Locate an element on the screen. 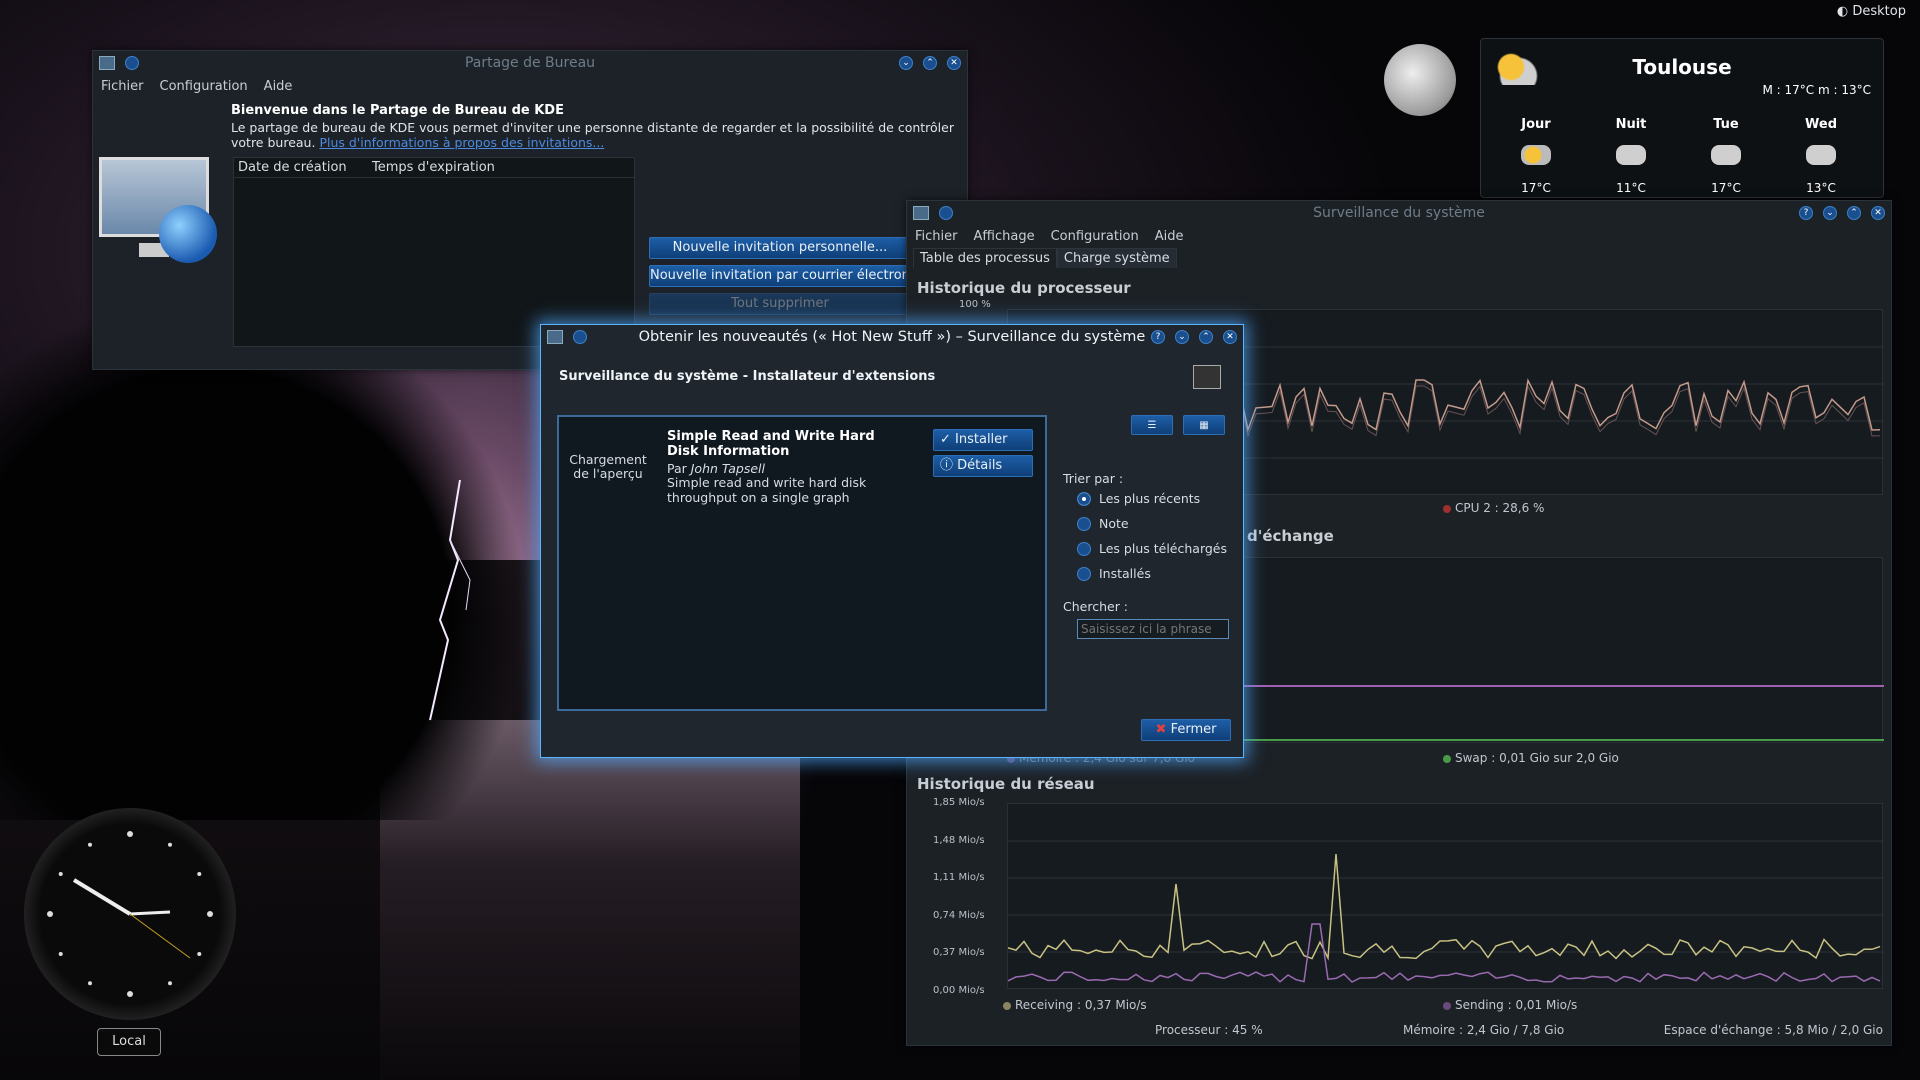 The width and height of the screenshot is (1920, 1080). network-history-title: Historique du réseau is located at coordinates (1006, 784).